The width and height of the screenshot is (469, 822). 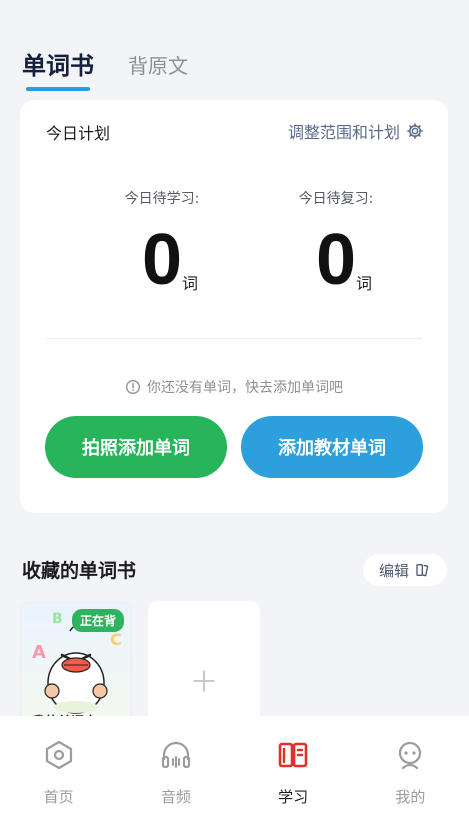 What do you see at coordinates (190, 283) in the screenshot?
I see `to-learn-unit: 词` at bounding box center [190, 283].